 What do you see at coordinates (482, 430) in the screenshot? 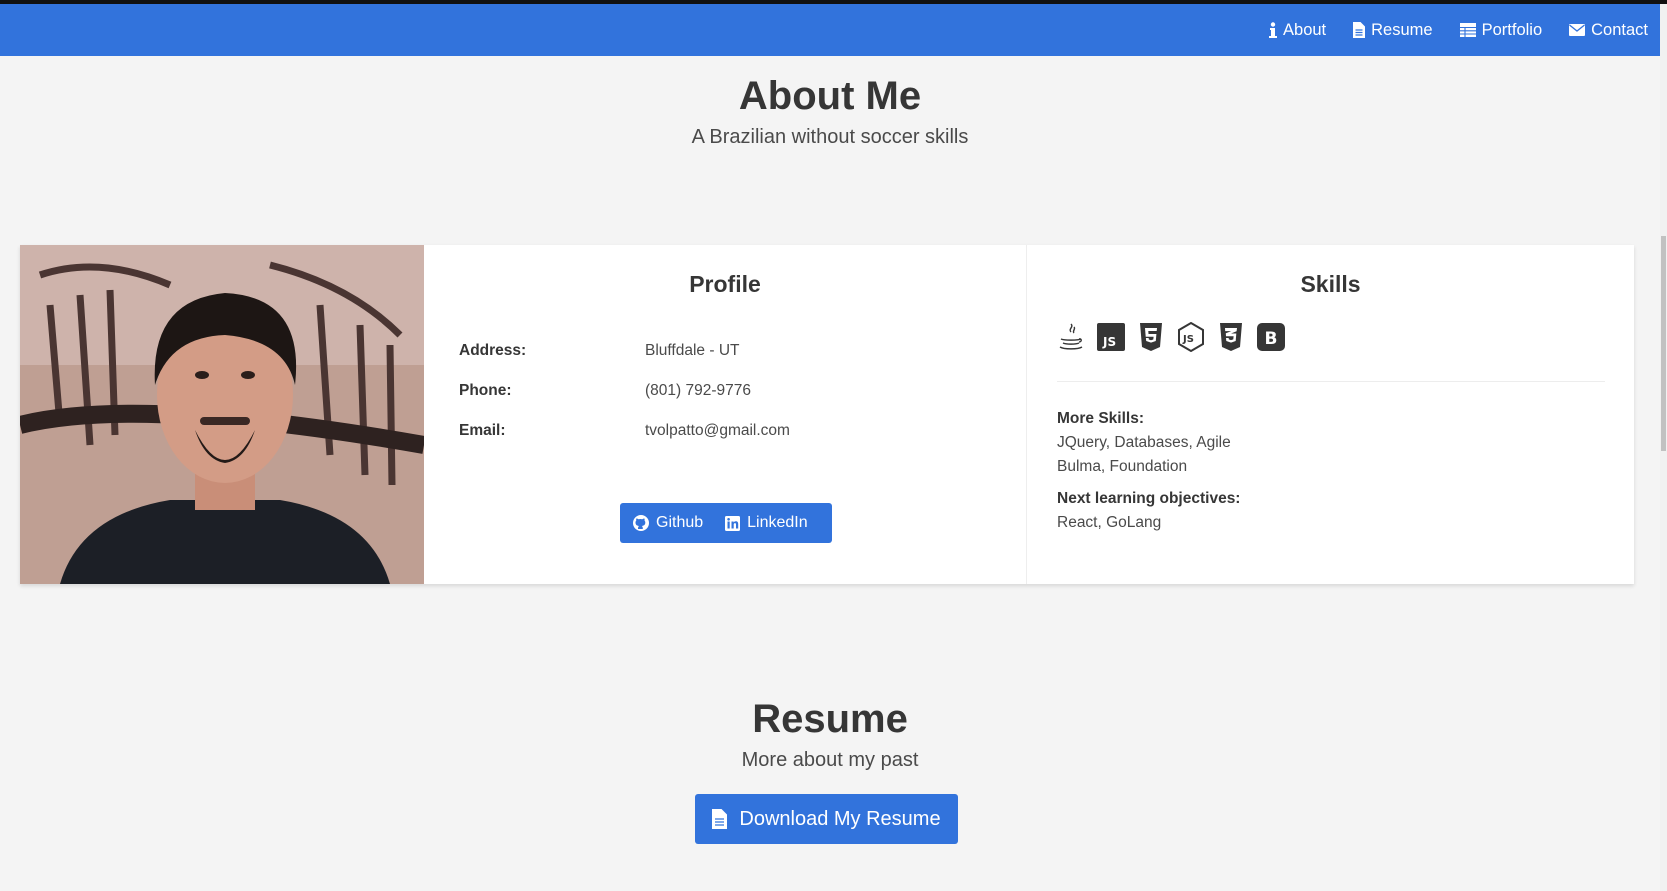
I see `email-label: Email:` at bounding box center [482, 430].